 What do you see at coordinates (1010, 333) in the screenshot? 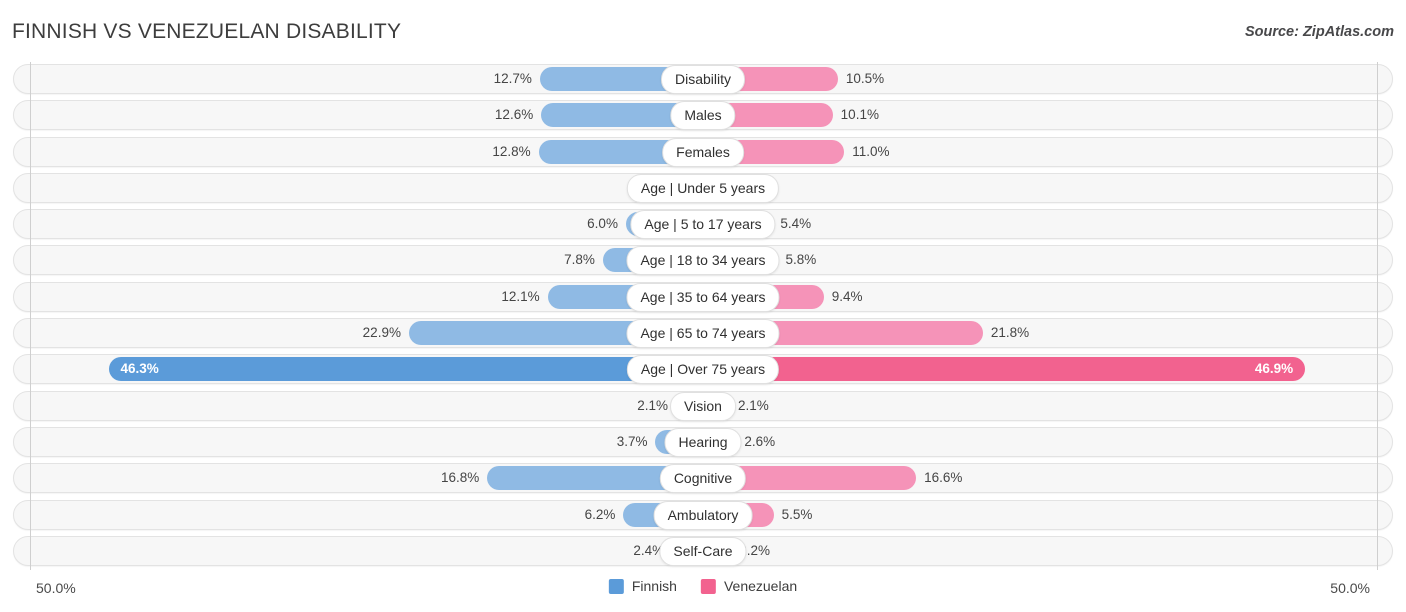
I see `value-label-venezuelan: 21.8%` at bounding box center [1010, 333].